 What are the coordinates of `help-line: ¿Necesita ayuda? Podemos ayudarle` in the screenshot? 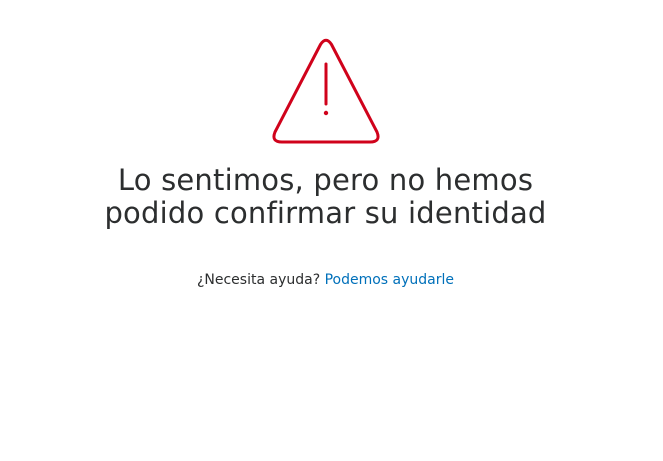 It's located at (325, 280).